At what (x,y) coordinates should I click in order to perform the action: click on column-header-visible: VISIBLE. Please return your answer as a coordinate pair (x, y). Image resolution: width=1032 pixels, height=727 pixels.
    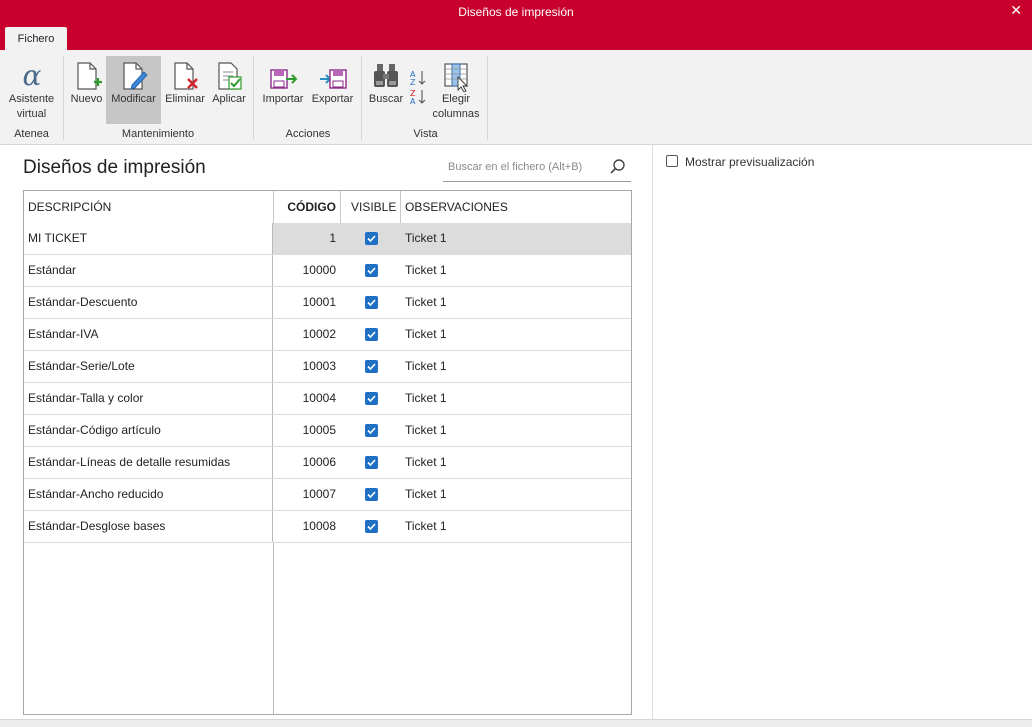
    Looking at the image, I should click on (373, 207).